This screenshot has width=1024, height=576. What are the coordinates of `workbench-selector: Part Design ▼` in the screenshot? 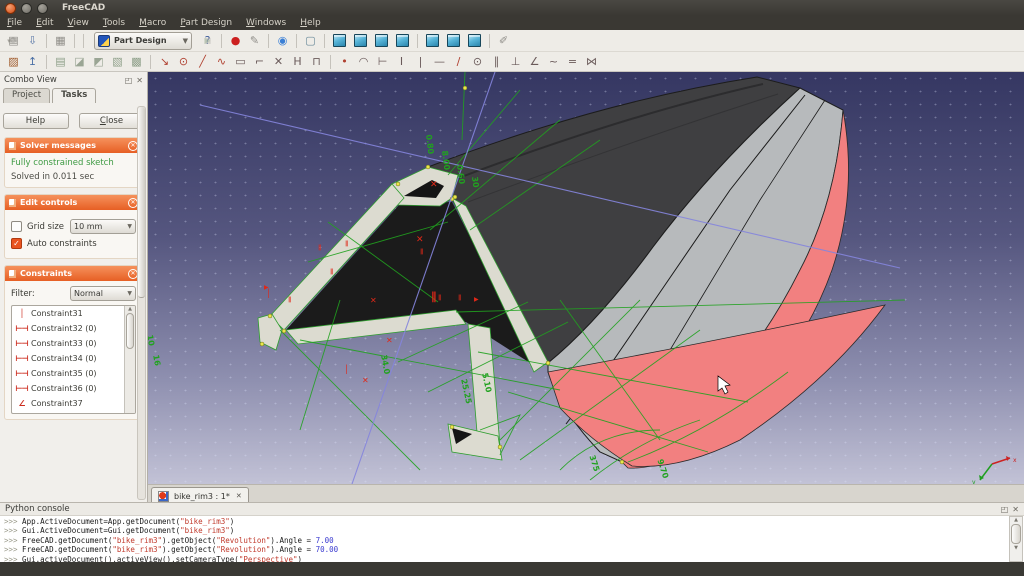 It's located at (143, 40).